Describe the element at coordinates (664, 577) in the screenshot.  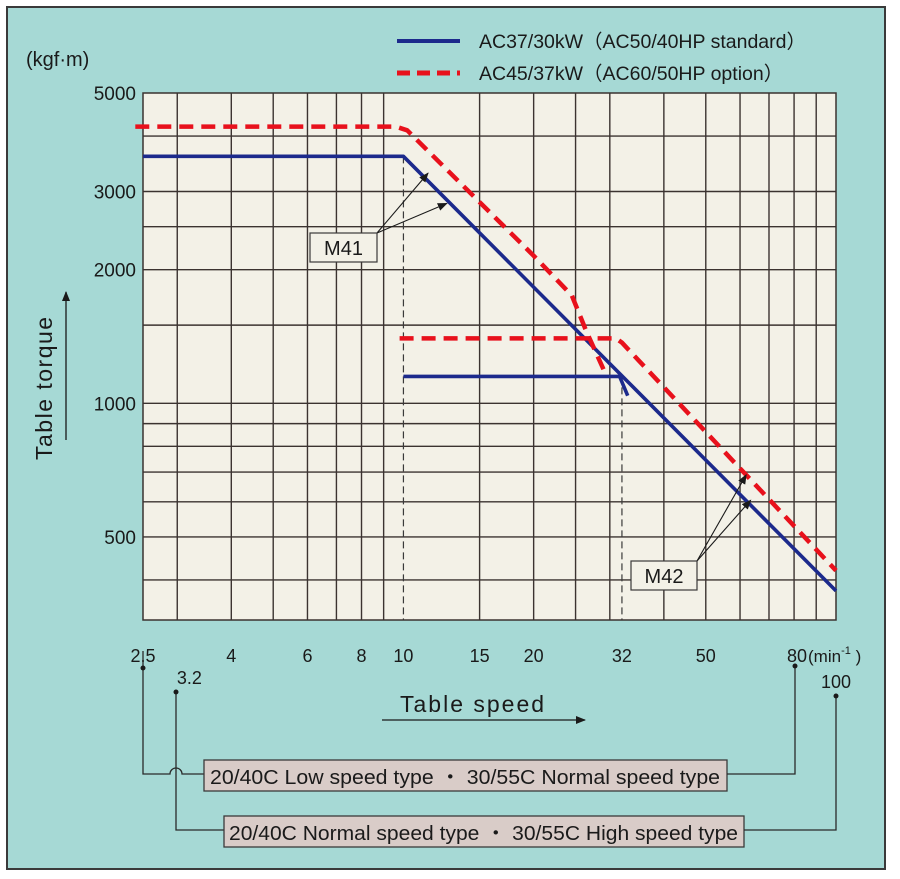
I see `annotation-label: M42` at that location.